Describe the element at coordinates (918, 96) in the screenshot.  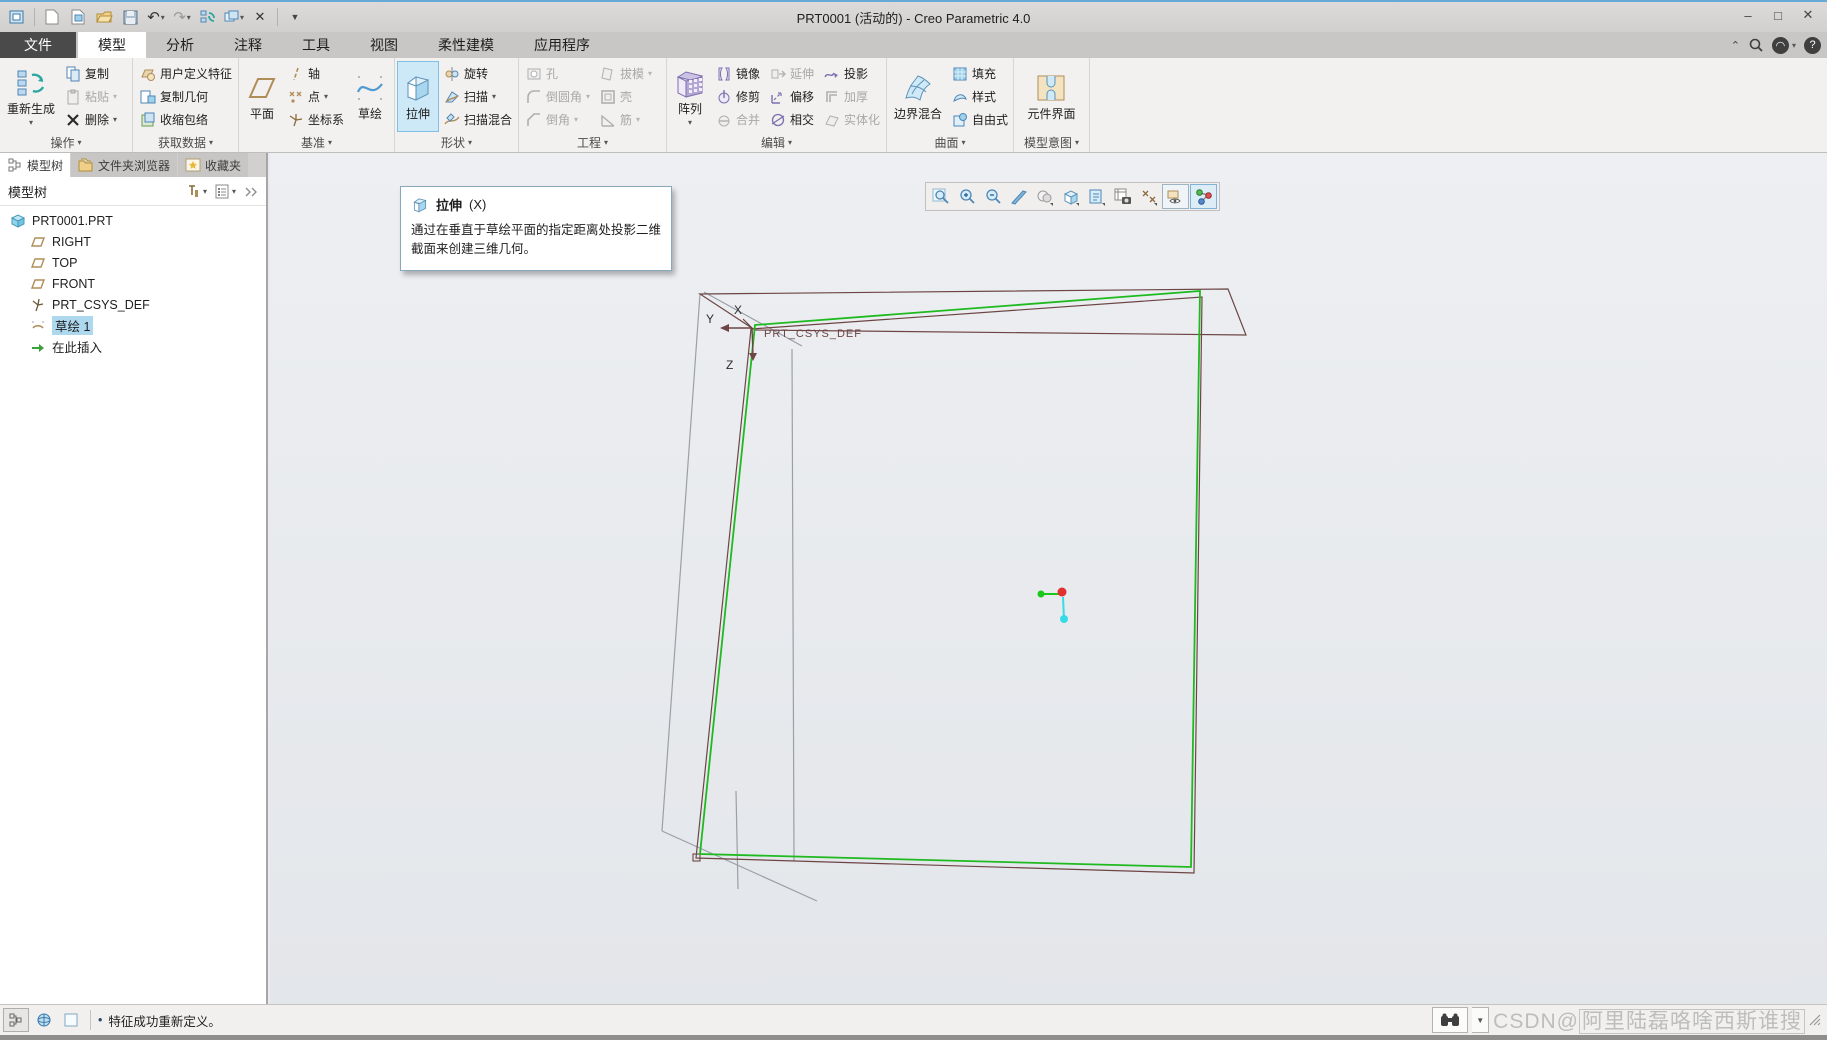
I see `boundary-blend-button: 边界混合` at that location.